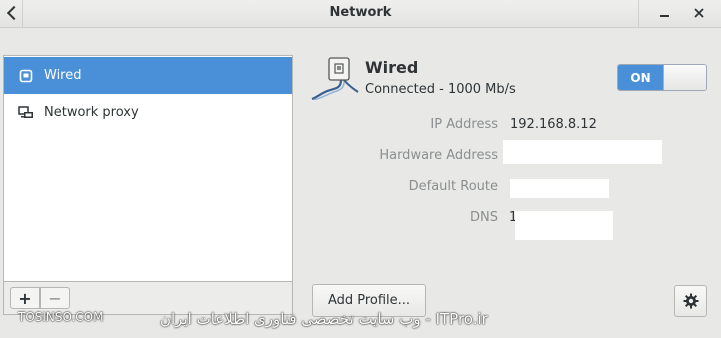 Image resolution: width=721 pixels, height=338 pixels. I want to click on wired-connection-icon, so click(337, 78).